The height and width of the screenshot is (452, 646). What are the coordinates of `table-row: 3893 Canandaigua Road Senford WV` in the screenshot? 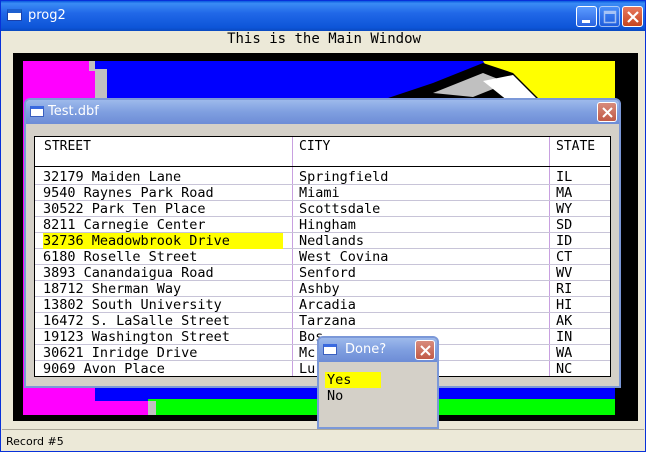 It's located at (322, 273).